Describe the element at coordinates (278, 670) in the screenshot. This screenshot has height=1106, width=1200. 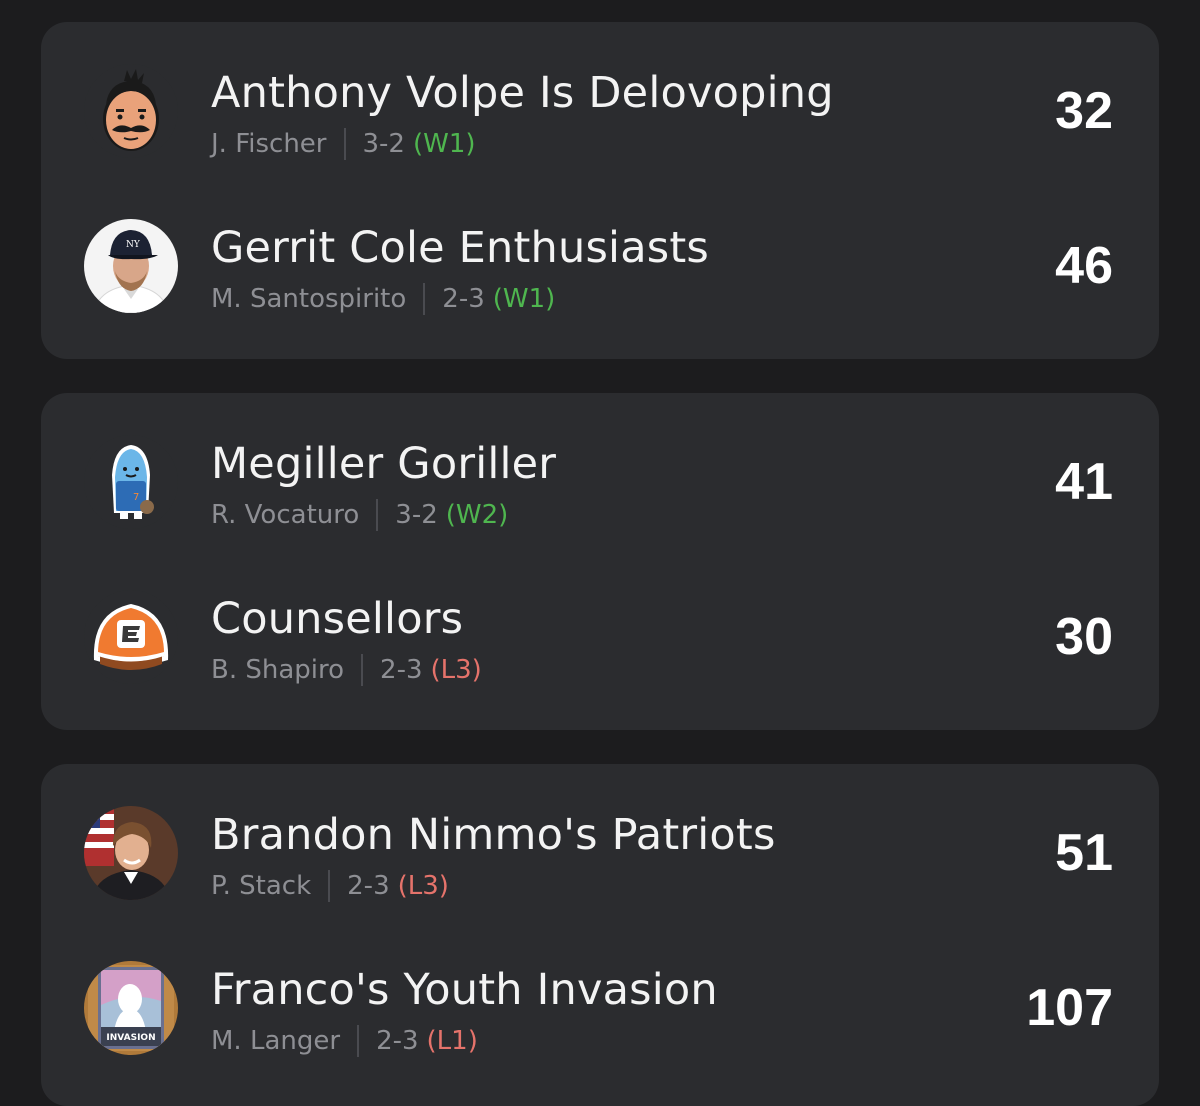
I see `owner-name: B. Shapiro` at that location.